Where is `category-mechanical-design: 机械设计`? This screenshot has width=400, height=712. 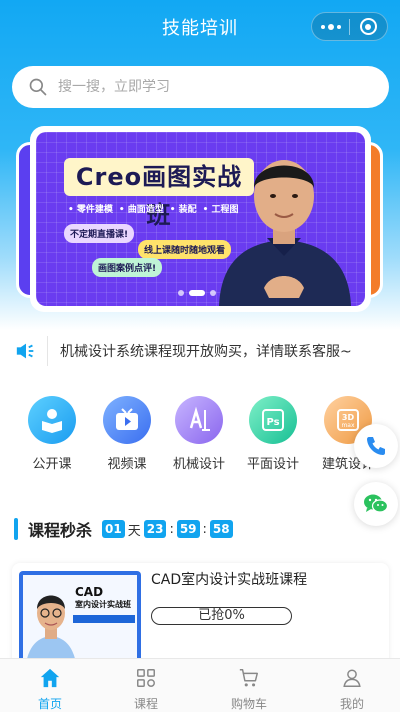 category-mechanical-design: 机械设计 is located at coordinates (199, 434).